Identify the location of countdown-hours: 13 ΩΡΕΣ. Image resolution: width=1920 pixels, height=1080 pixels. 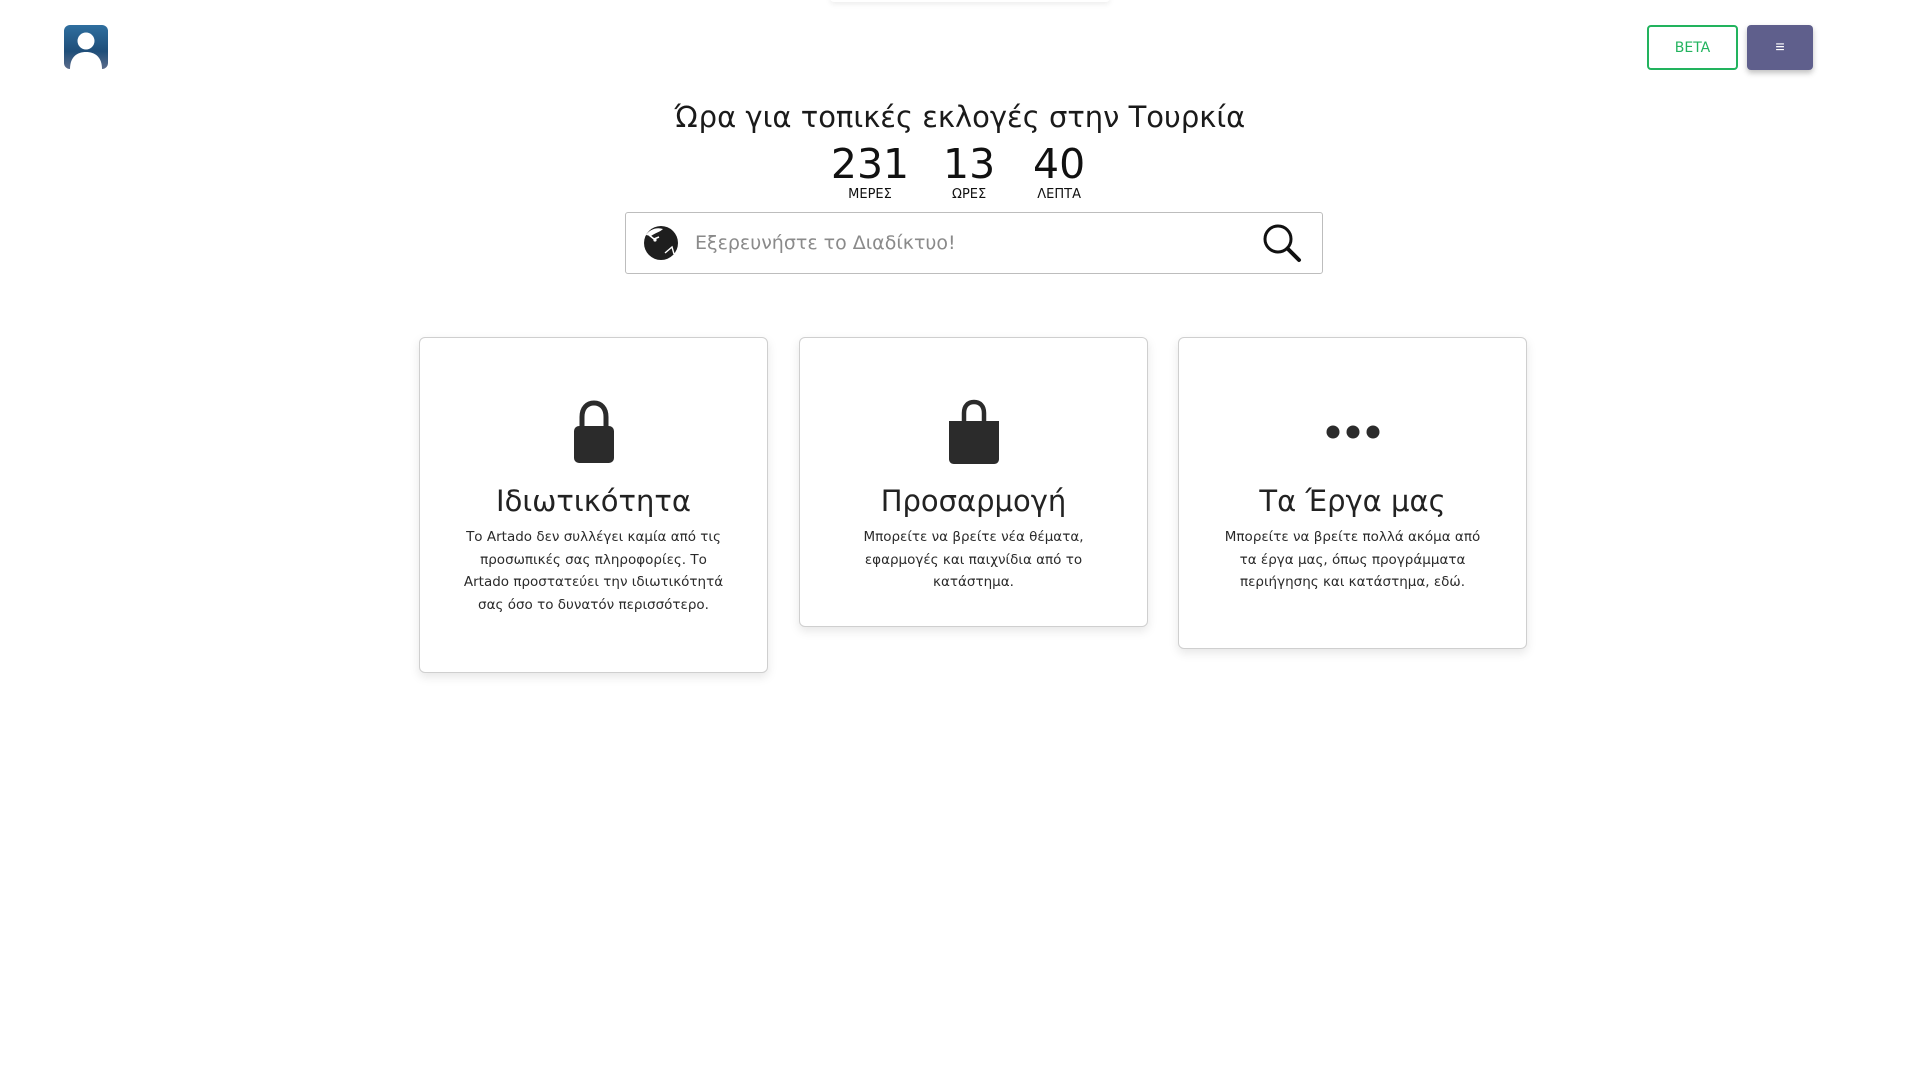
(969, 173).